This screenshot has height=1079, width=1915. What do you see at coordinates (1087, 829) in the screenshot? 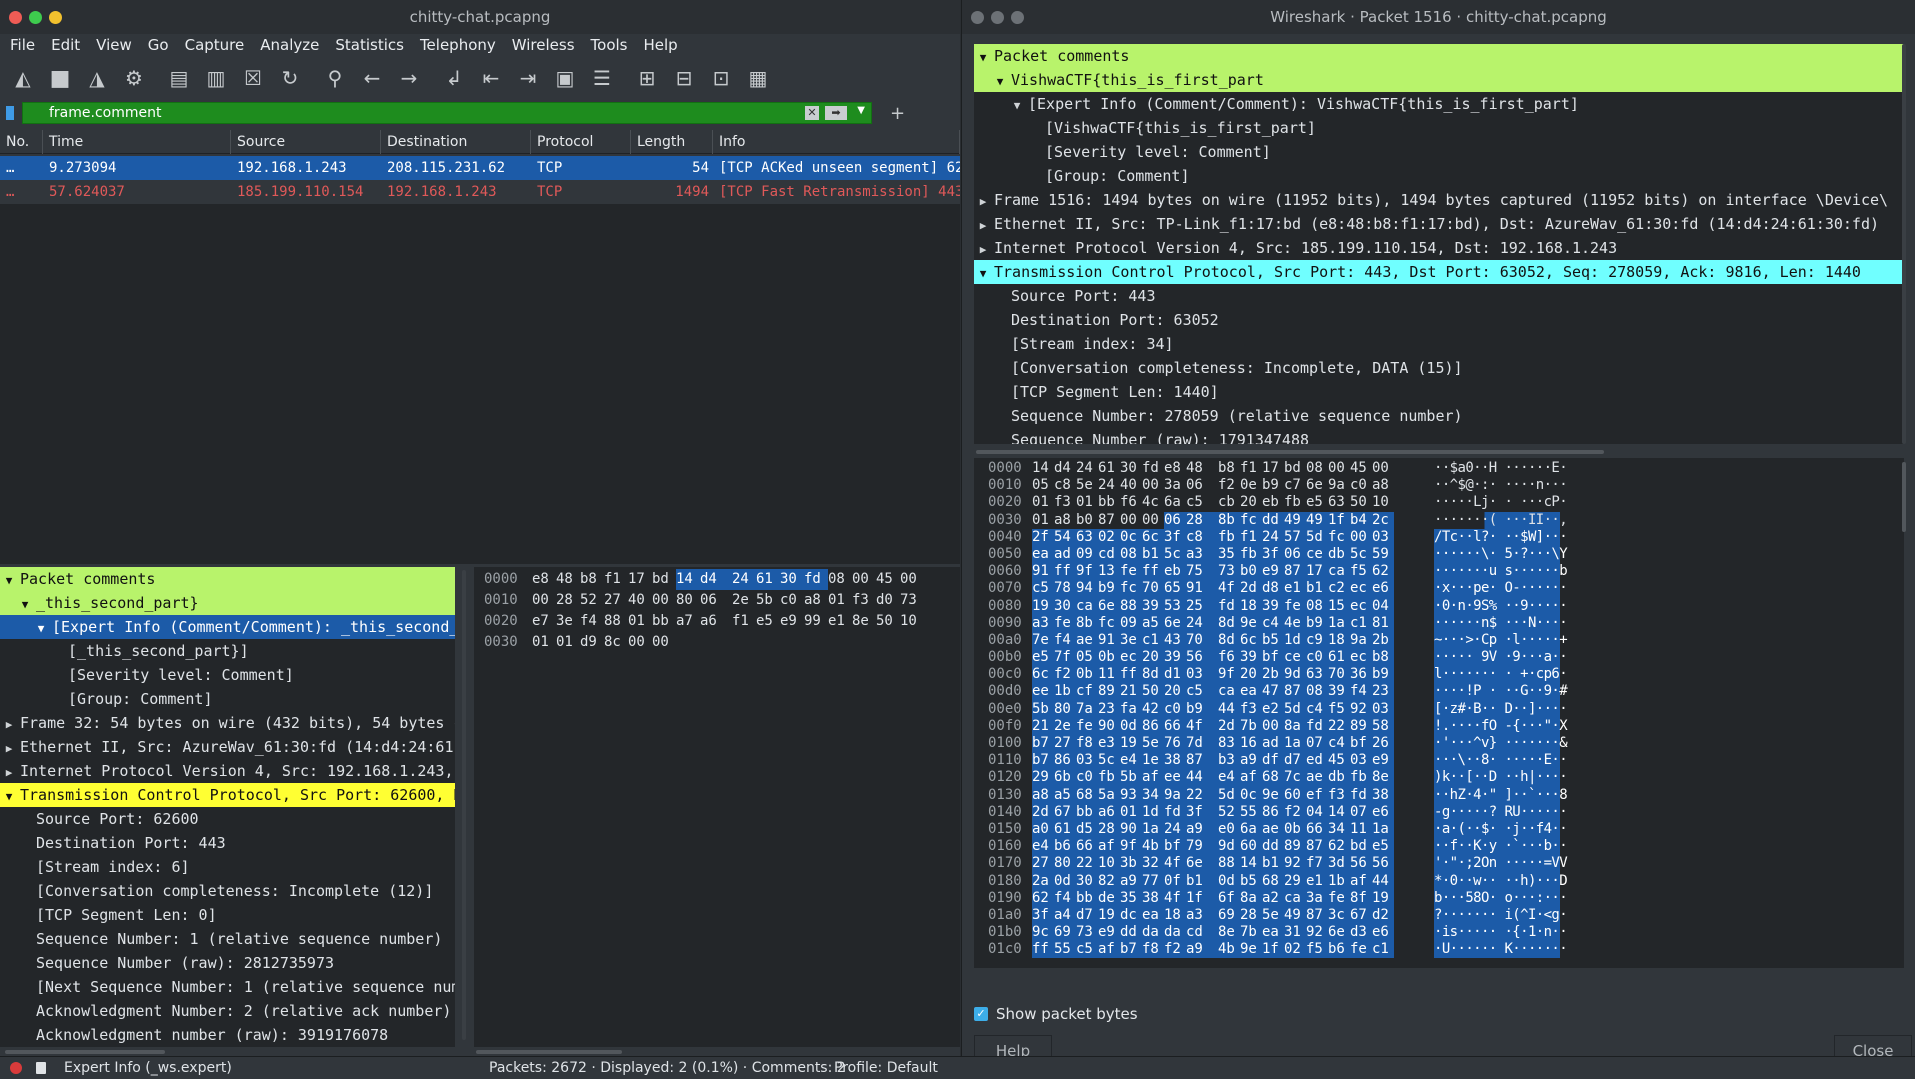
I see `hex-byte: d5` at bounding box center [1087, 829].